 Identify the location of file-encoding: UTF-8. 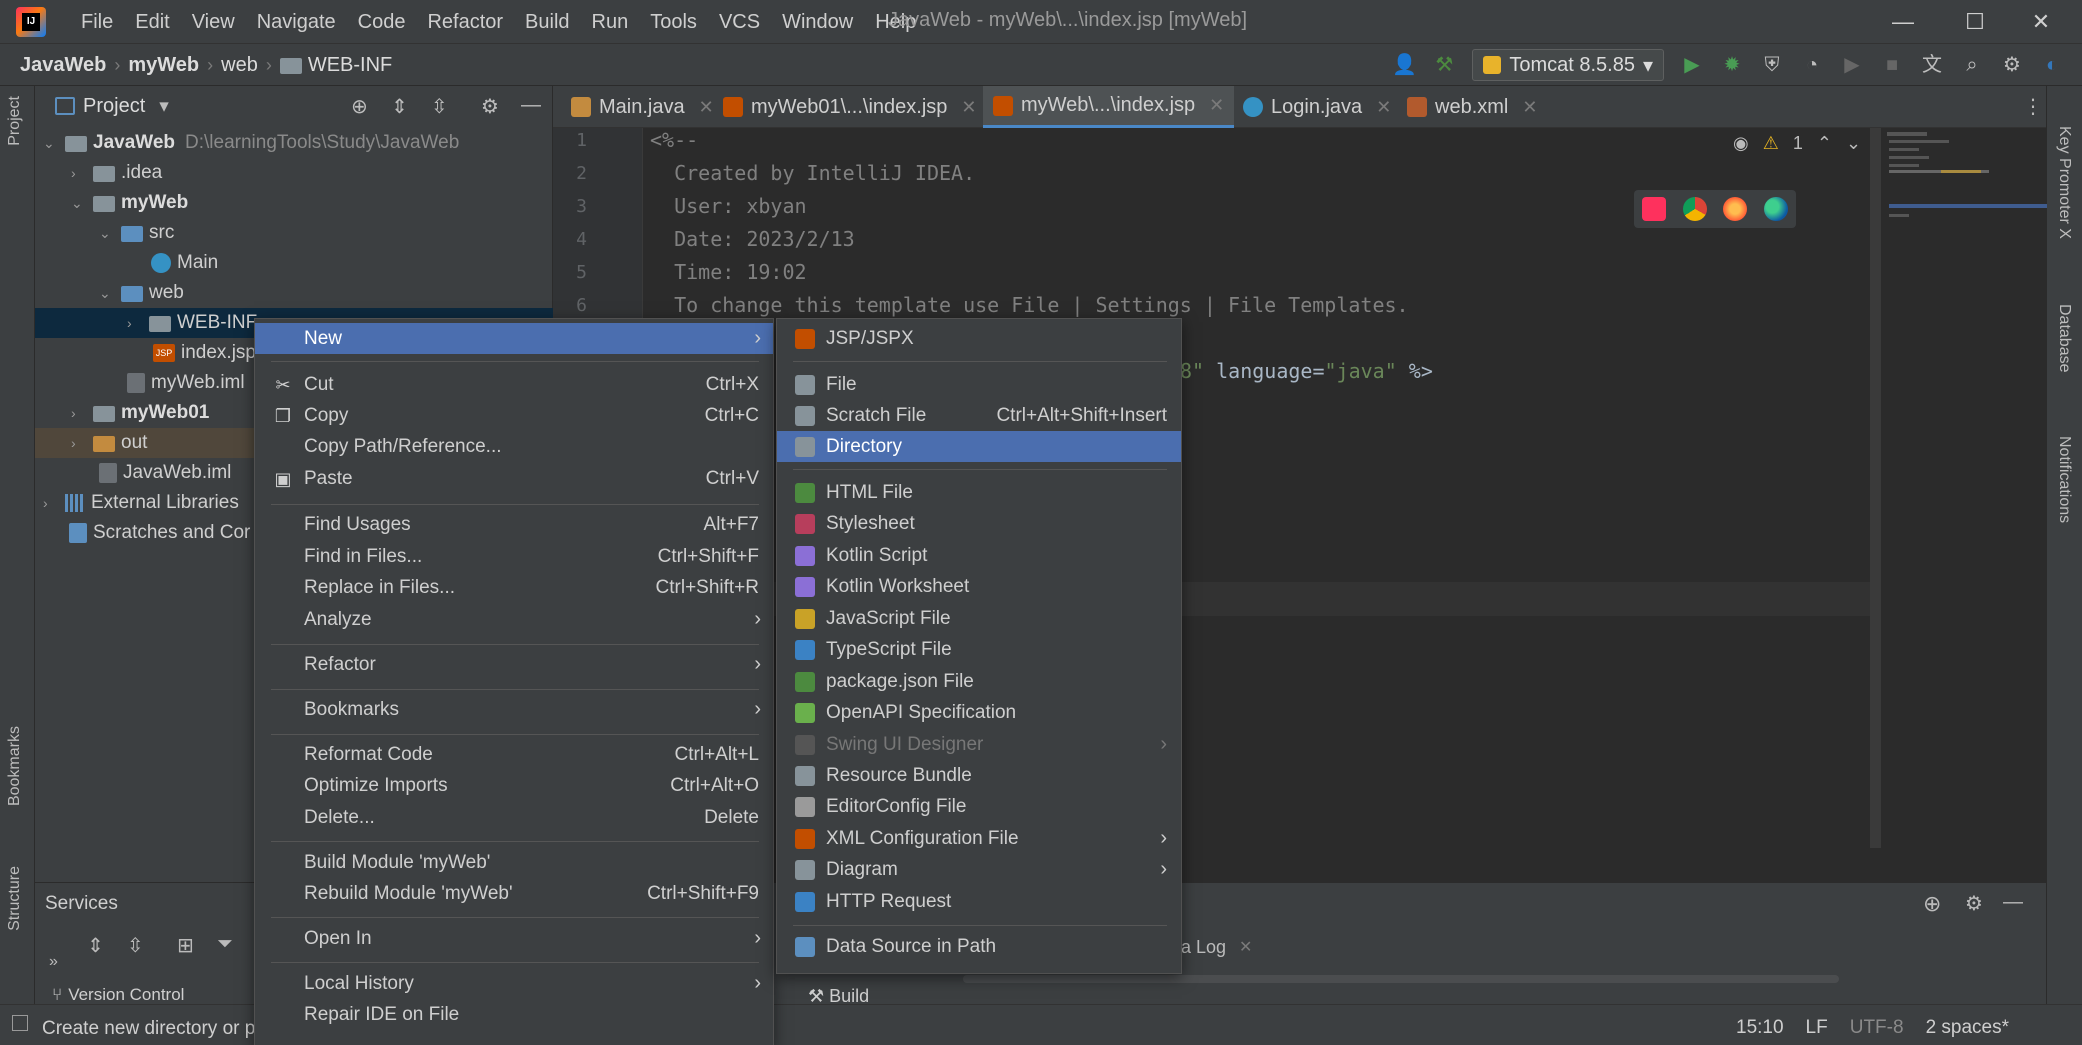
(1877, 1028).